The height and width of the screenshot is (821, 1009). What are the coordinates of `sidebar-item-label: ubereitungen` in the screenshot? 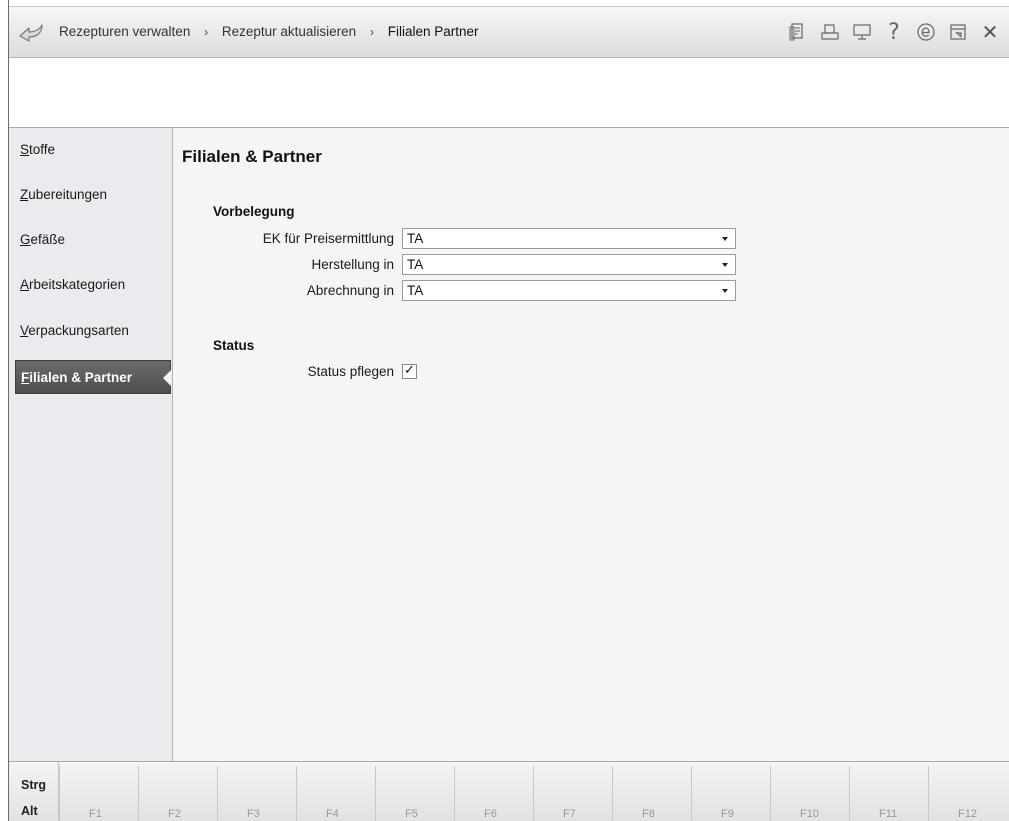 It's located at (68, 194).